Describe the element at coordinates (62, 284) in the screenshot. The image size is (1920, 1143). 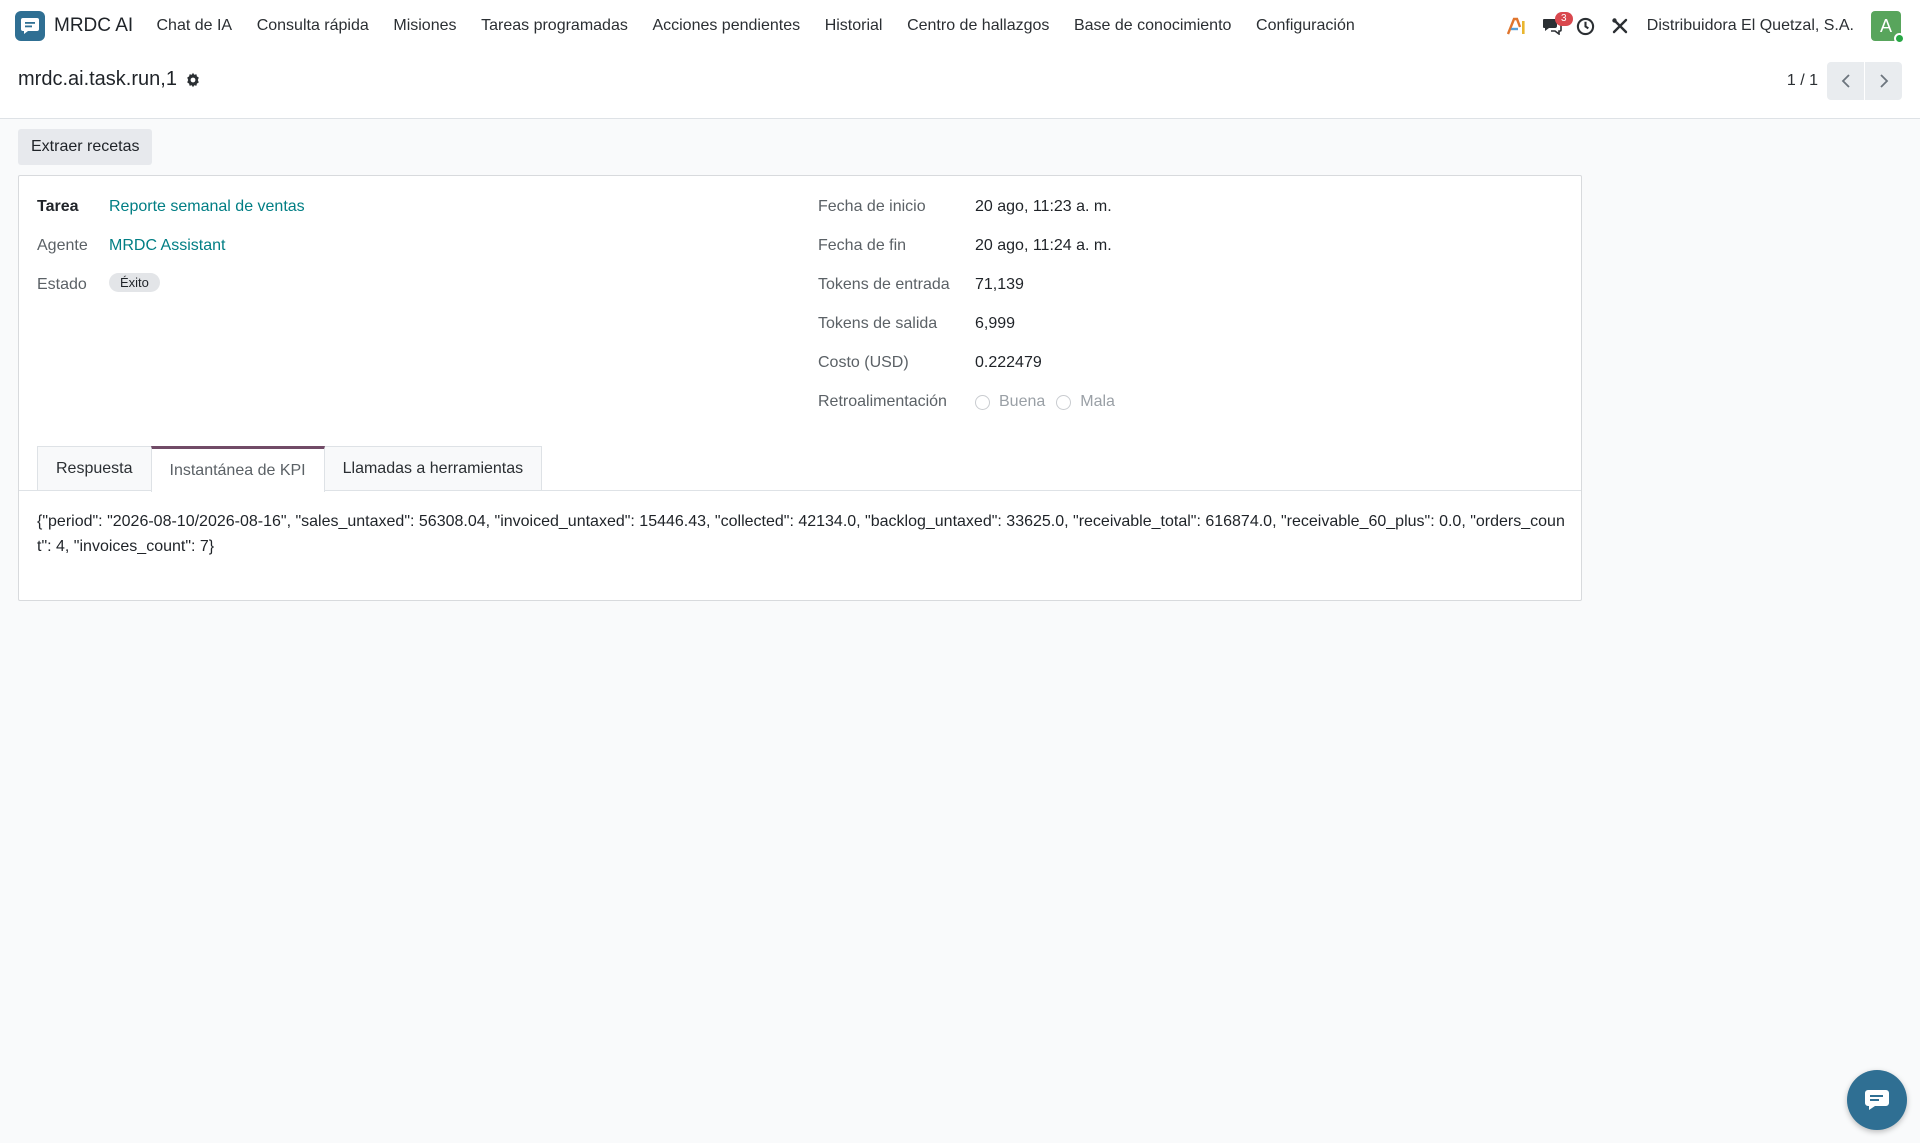
I see `field-status-label: Estado` at that location.